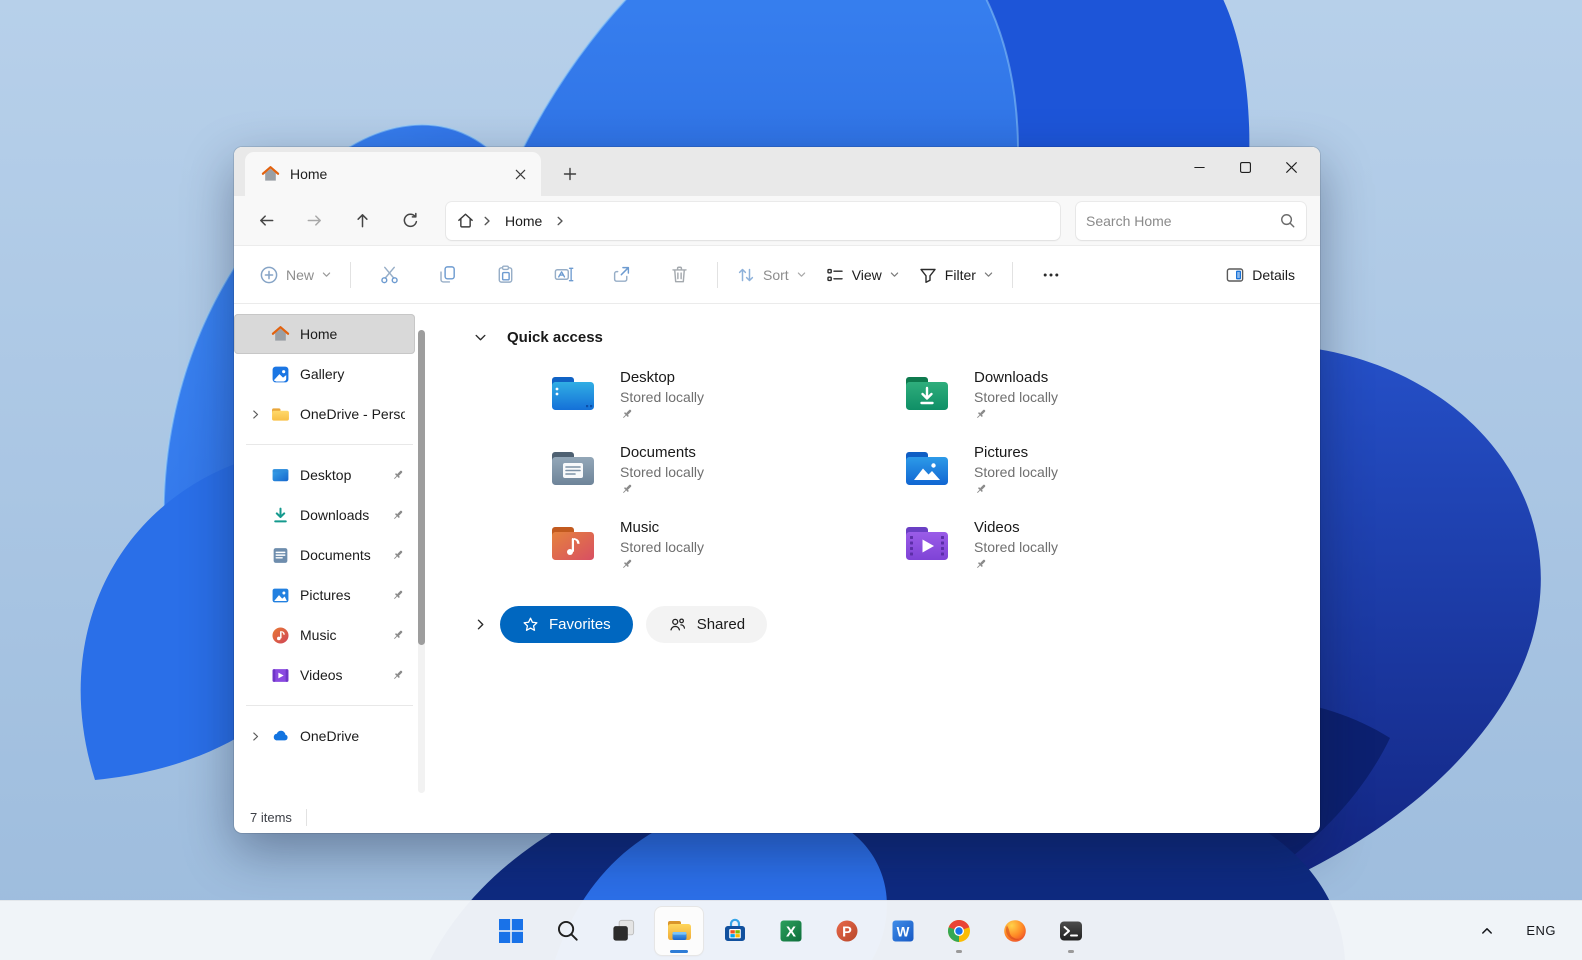  I want to click on taskbar-powerpoint-button: P, so click(847, 931).